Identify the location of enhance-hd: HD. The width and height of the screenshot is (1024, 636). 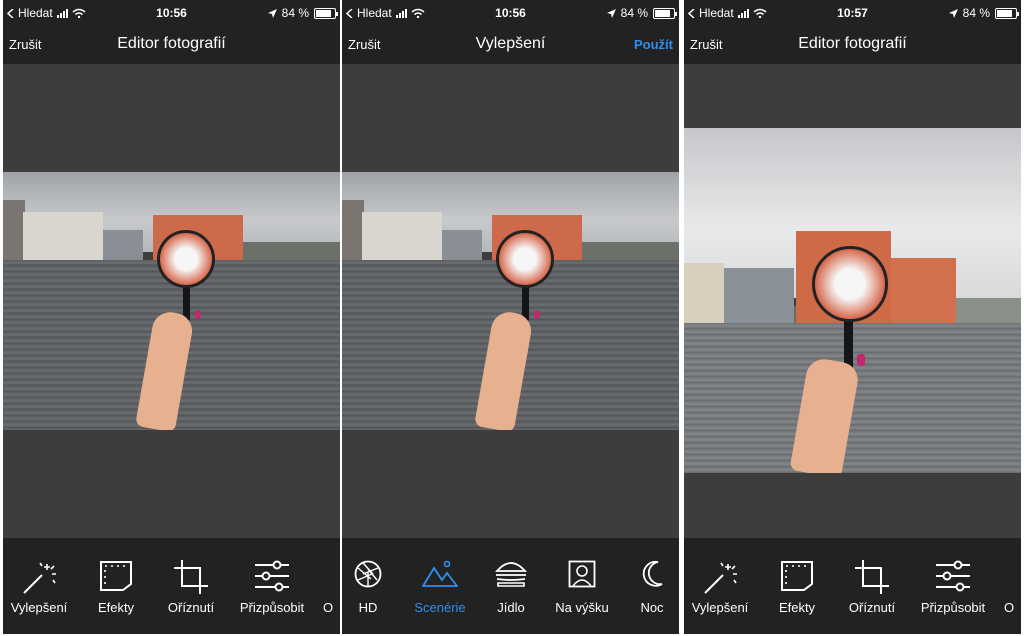
(375, 586).